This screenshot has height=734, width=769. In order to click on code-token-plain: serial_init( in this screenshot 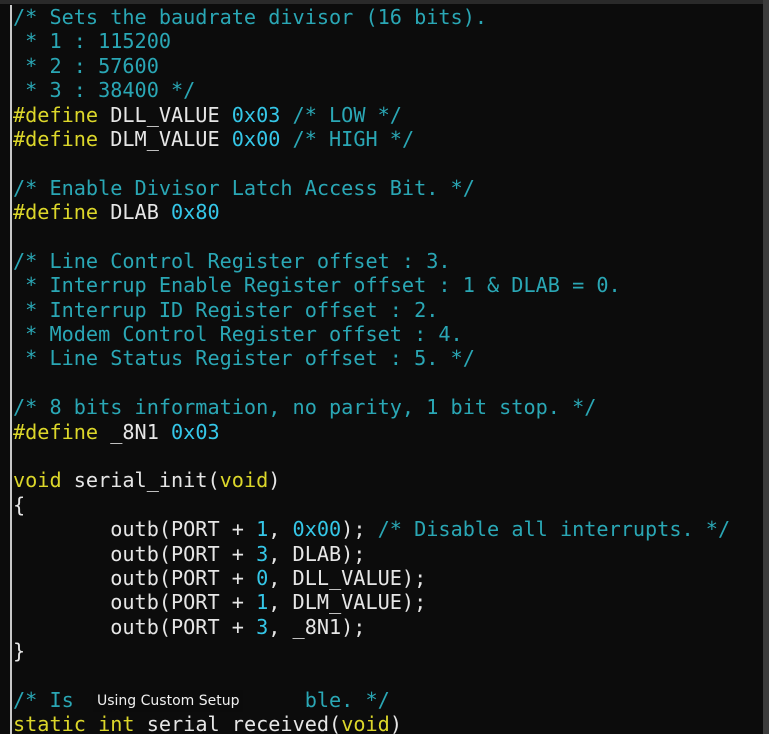, I will do `click(140, 480)`.